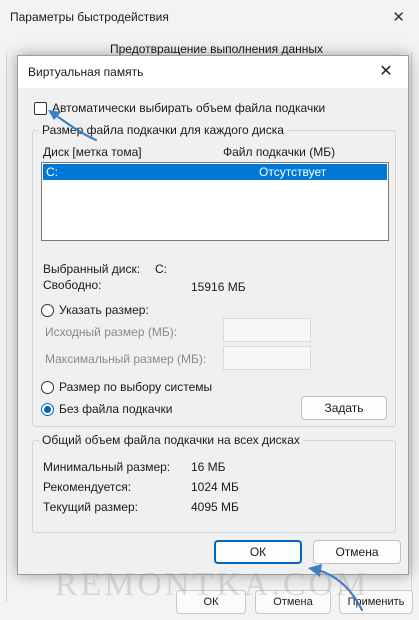  What do you see at coordinates (213, 72) in the screenshot?
I see `dialog-titlebar: Виртуальная память ✕` at bounding box center [213, 72].